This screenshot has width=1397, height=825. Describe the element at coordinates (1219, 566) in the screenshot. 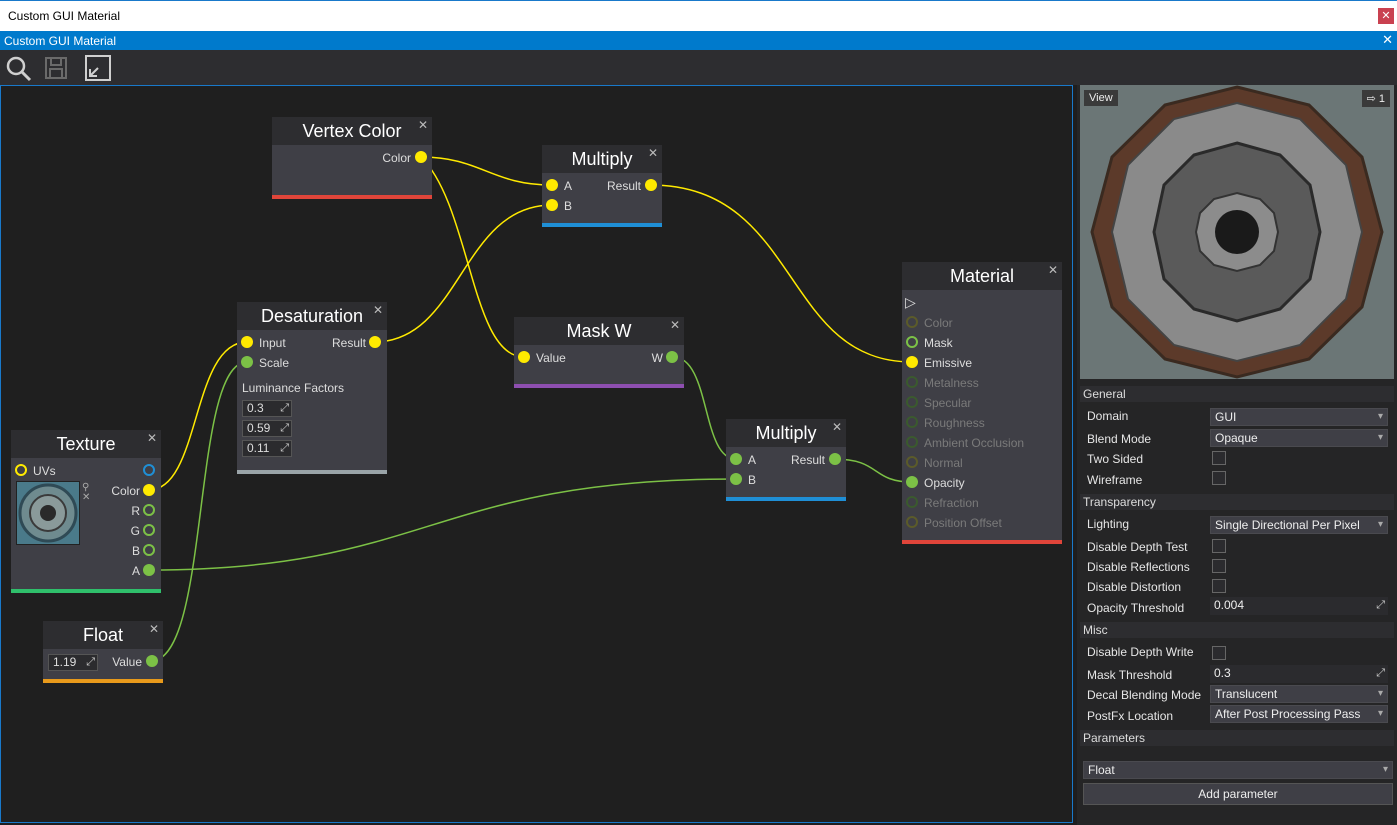

I see `disable-reflections-checkbox` at that location.